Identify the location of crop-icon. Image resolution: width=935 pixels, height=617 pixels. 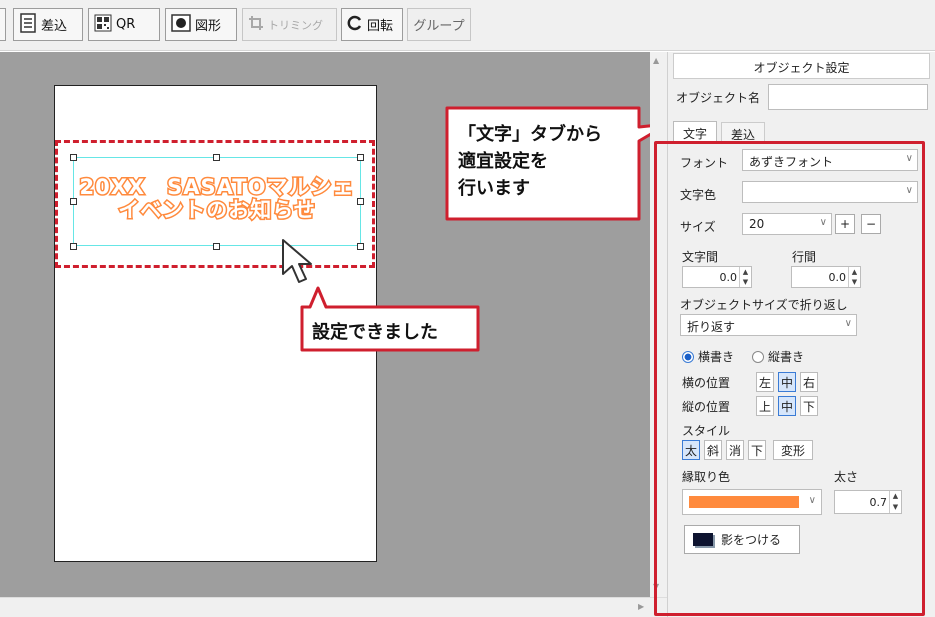
(256, 25).